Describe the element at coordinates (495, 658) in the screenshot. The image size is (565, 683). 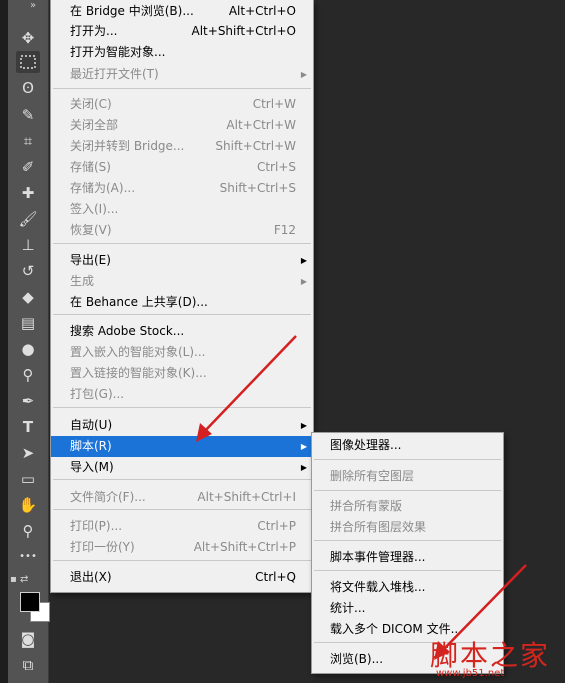
I see `watermark: 脚本之家 www.jb51.net` at that location.